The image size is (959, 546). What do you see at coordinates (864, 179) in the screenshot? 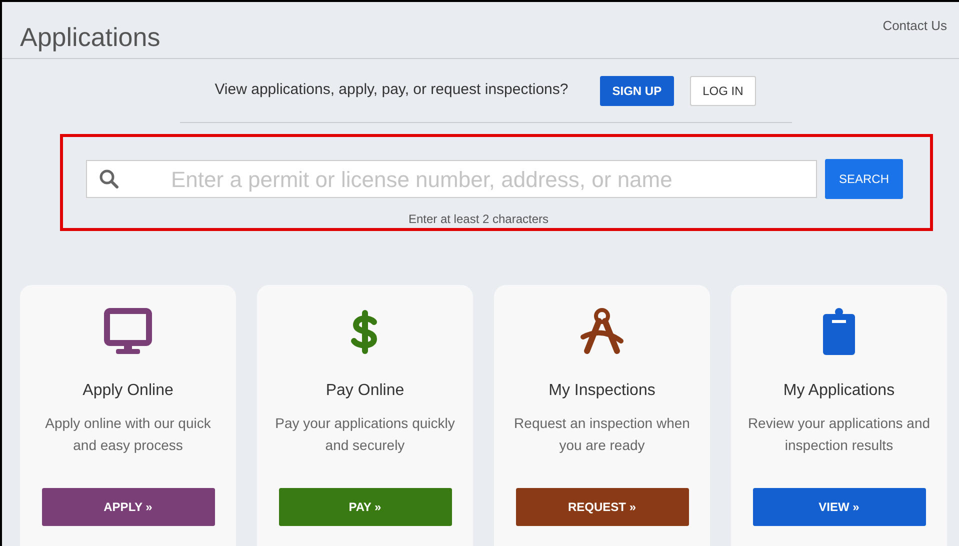
I see `search-button: SEARCH` at bounding box center [864, 179].